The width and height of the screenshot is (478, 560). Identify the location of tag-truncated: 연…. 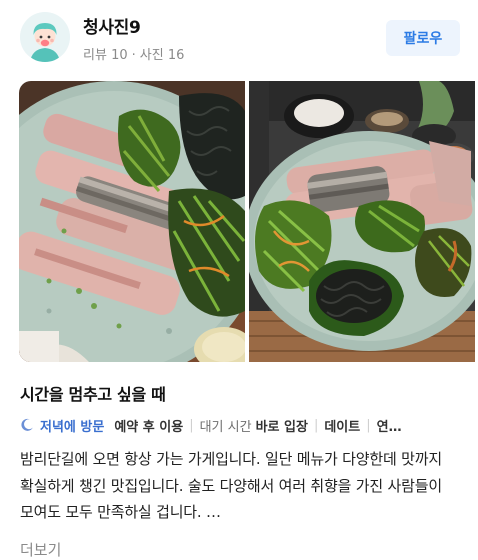
(389, 427).